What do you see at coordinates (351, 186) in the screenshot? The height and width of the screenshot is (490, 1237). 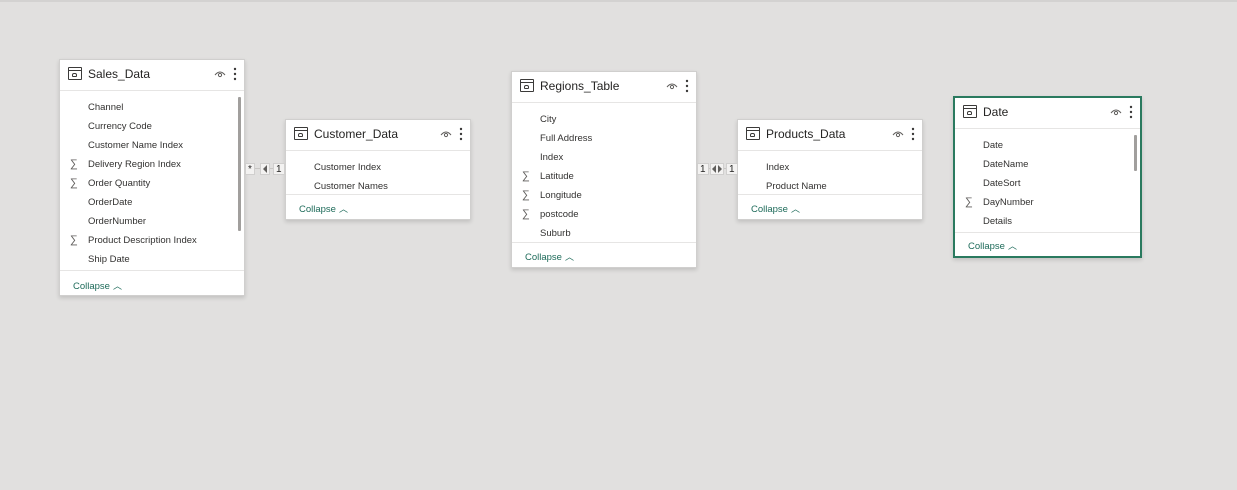 I see `field-name: Customer Names` at bounding box center [351, 186].